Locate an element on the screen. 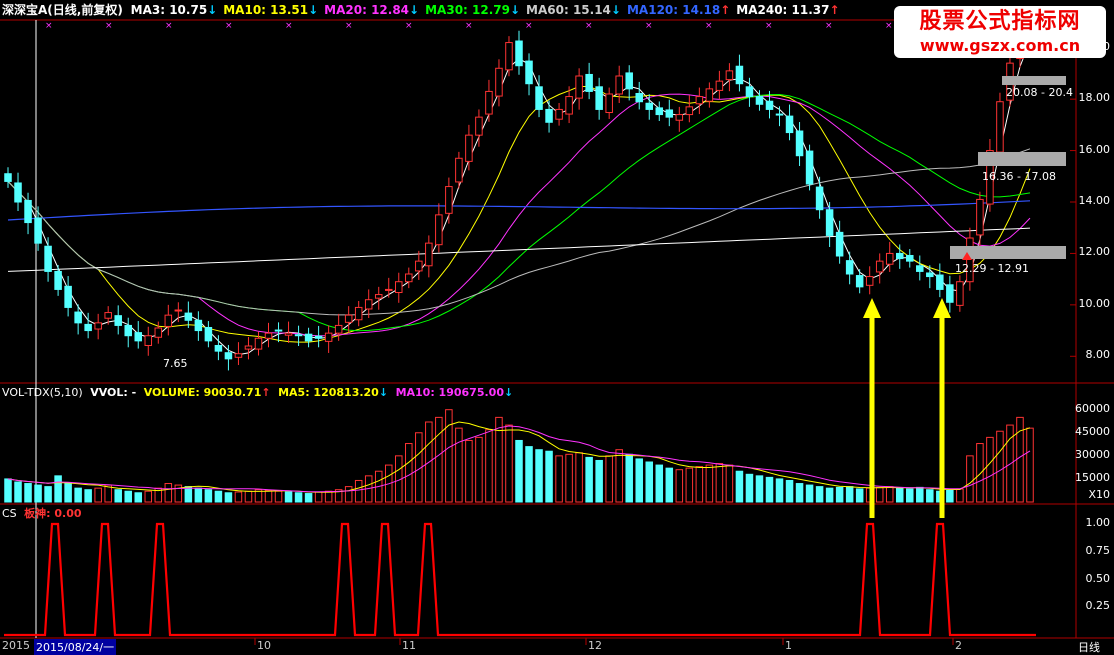 Image resolution: width=1114 pixels, height=655 pixels. cs-name: CS is located at coordinates (9, 513).